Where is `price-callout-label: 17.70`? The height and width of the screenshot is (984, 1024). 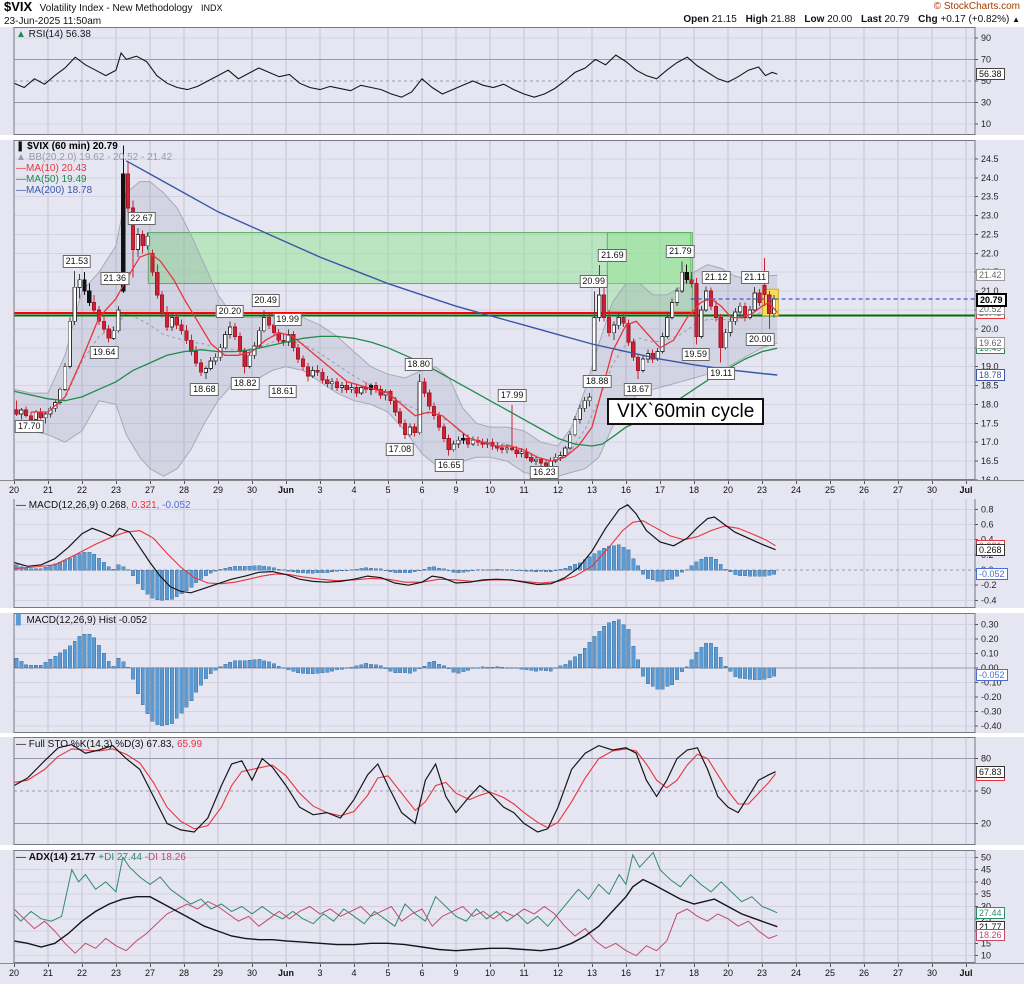
price-callout-label: 17.70 is located at coordinates (29, 426).